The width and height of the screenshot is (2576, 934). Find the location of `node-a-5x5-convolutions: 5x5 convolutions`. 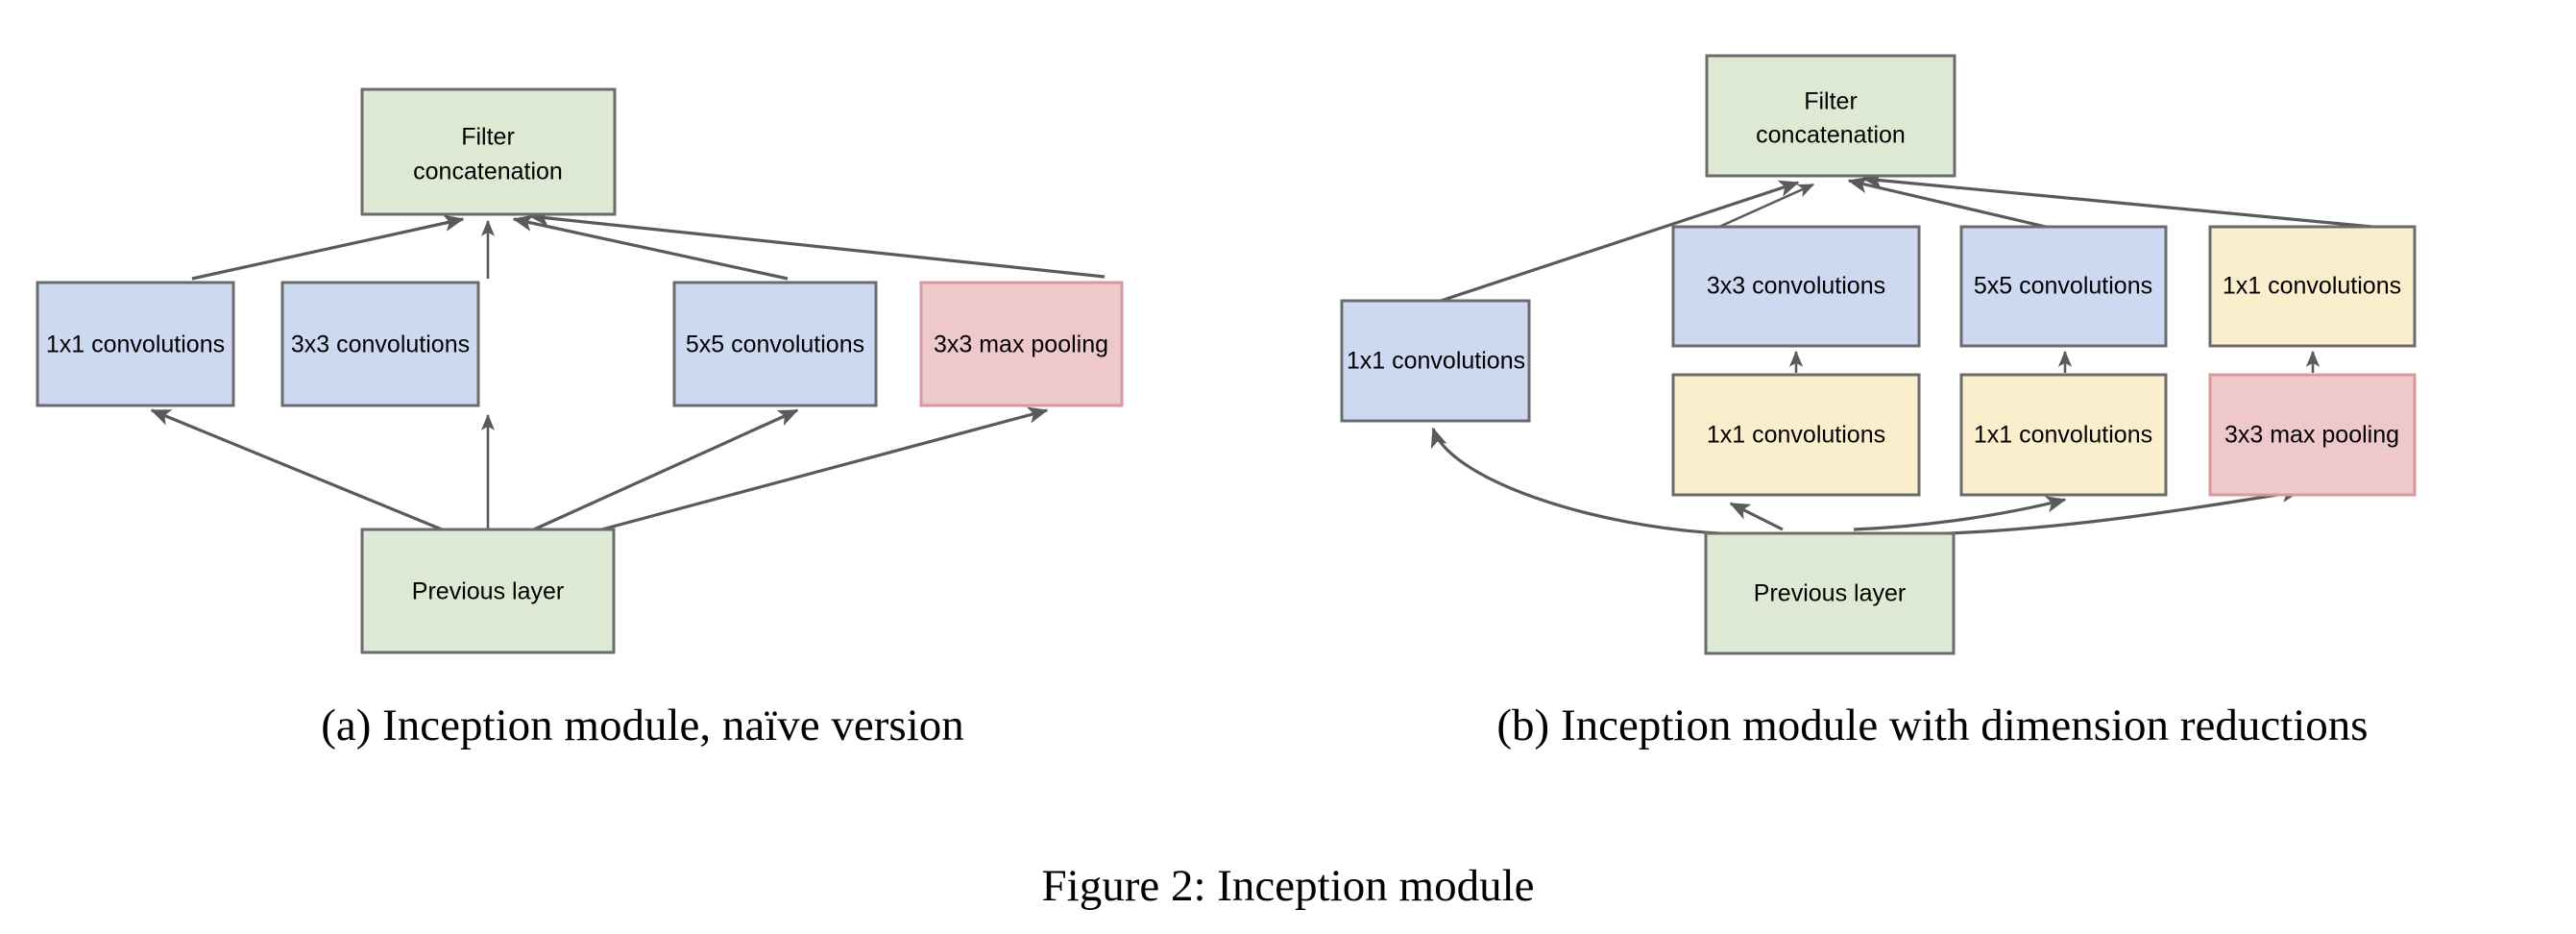

node-a-5x5-convolutions: 5x5 convolutions is located at coordinates (775, 344).